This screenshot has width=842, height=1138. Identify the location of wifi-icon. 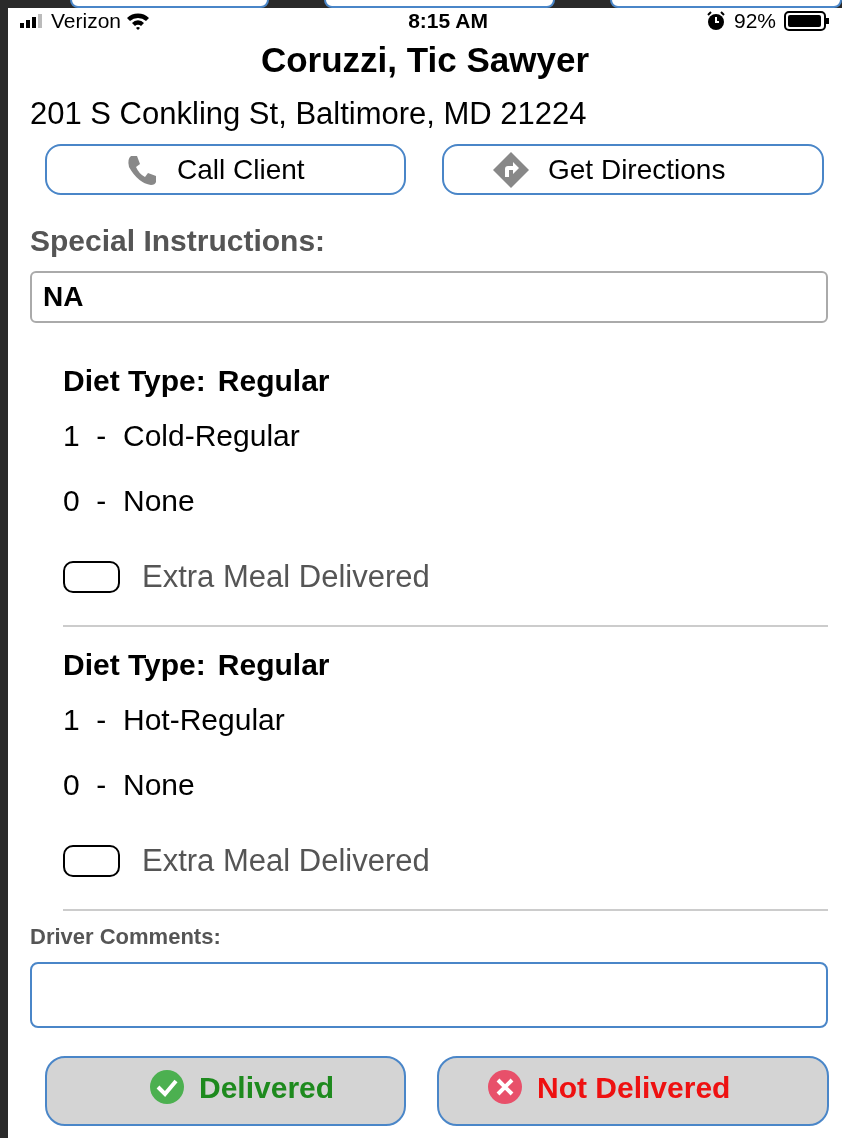
(138, 21).